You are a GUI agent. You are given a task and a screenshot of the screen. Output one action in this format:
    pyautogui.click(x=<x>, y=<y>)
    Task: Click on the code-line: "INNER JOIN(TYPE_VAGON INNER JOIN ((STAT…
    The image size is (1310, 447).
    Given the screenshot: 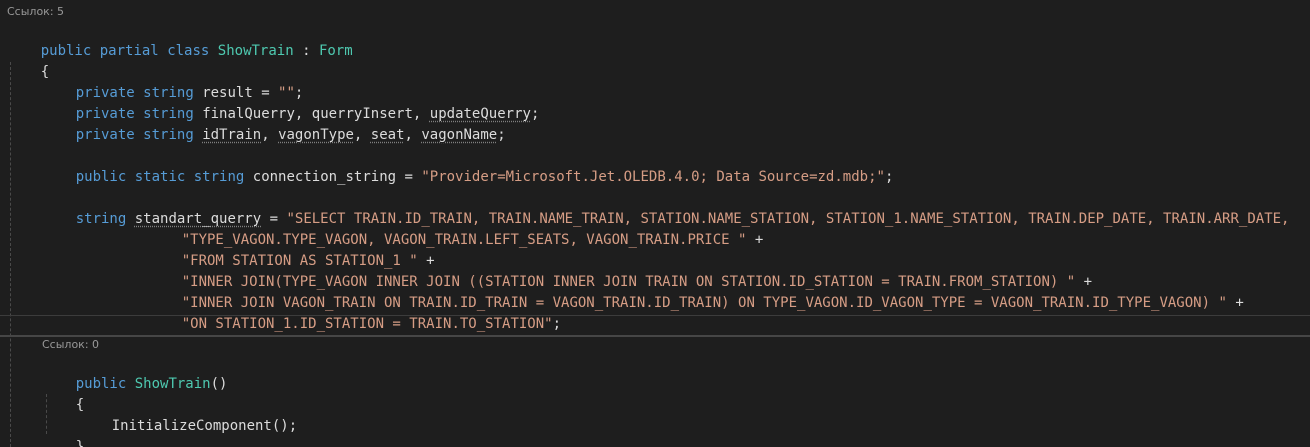 What is the action you would take?
    pyautogui.click(x=620, y=270)
    